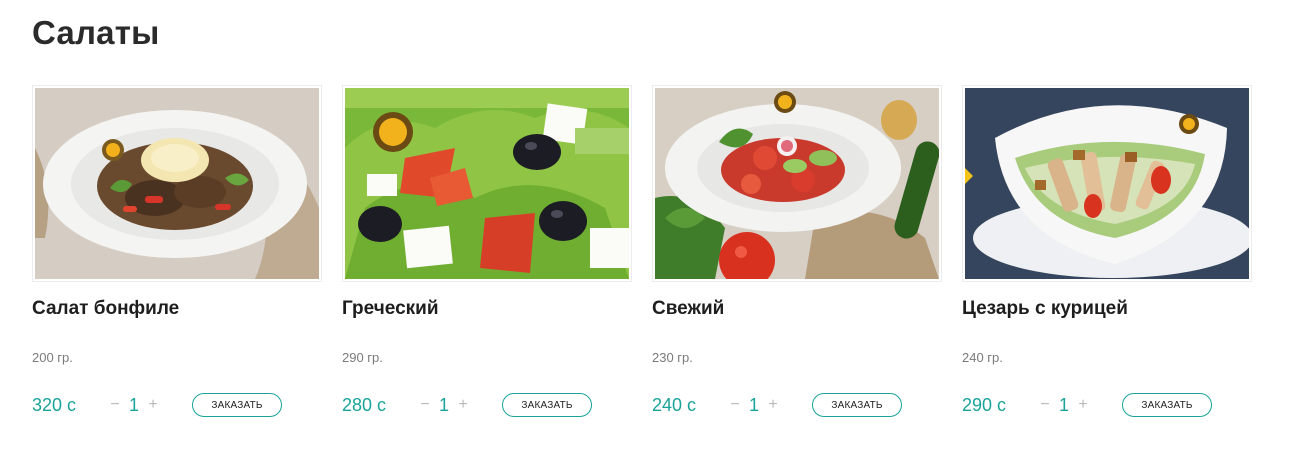  Describe the element at coordinates (96, 32) in the screenshot. I see `section-title: Салаты` at that location.